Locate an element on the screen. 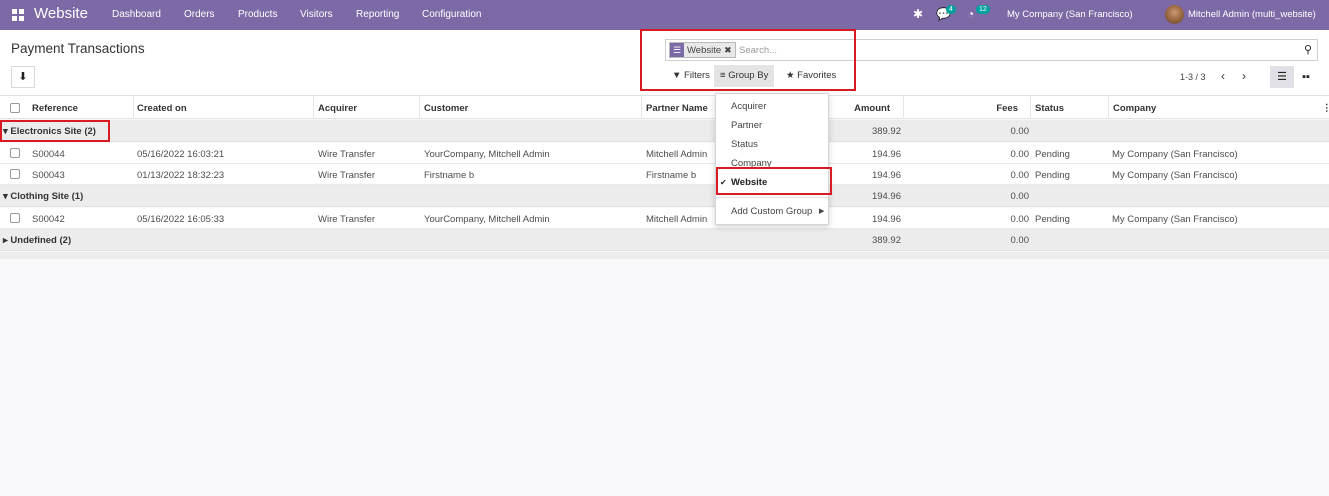 The image size is (1329, 496). kanban-view-button: ▪▪ is located at coordinates (1306, 77).